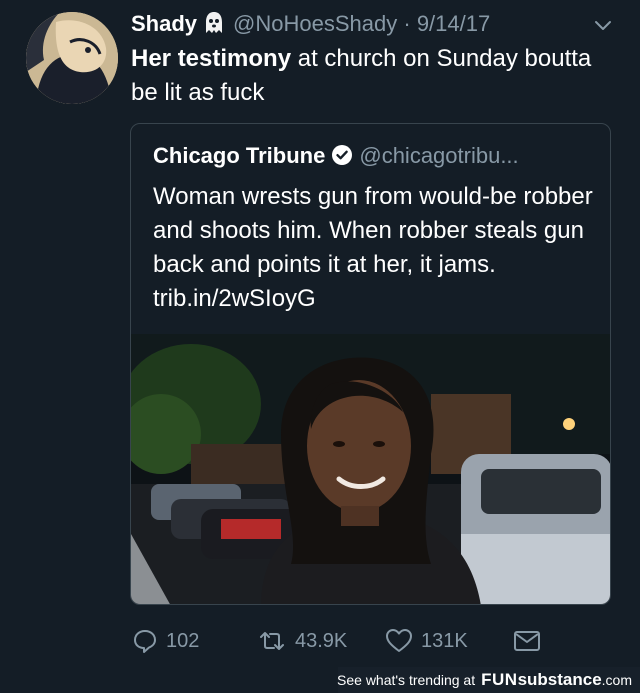 The height and width of the screenshot is (693, 640). What do you see at coordinates (499, 679) in the screenshot?
I see `footer-brand-part1: FUN` at bounding box center [499, 679].